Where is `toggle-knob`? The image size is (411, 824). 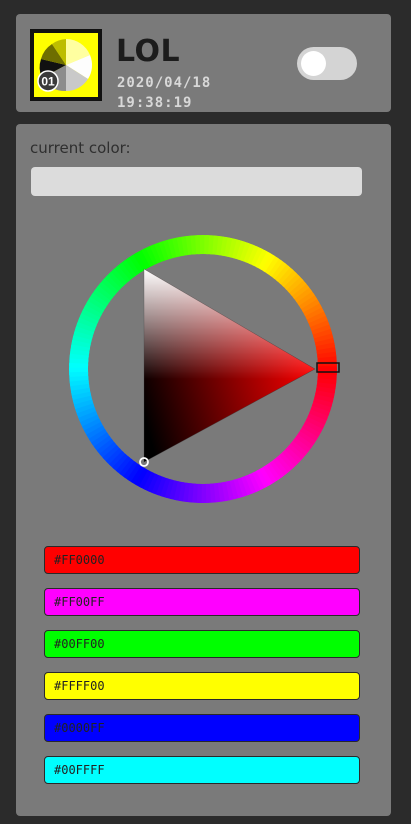 toggle-knob is located at coordinates (313, 63).